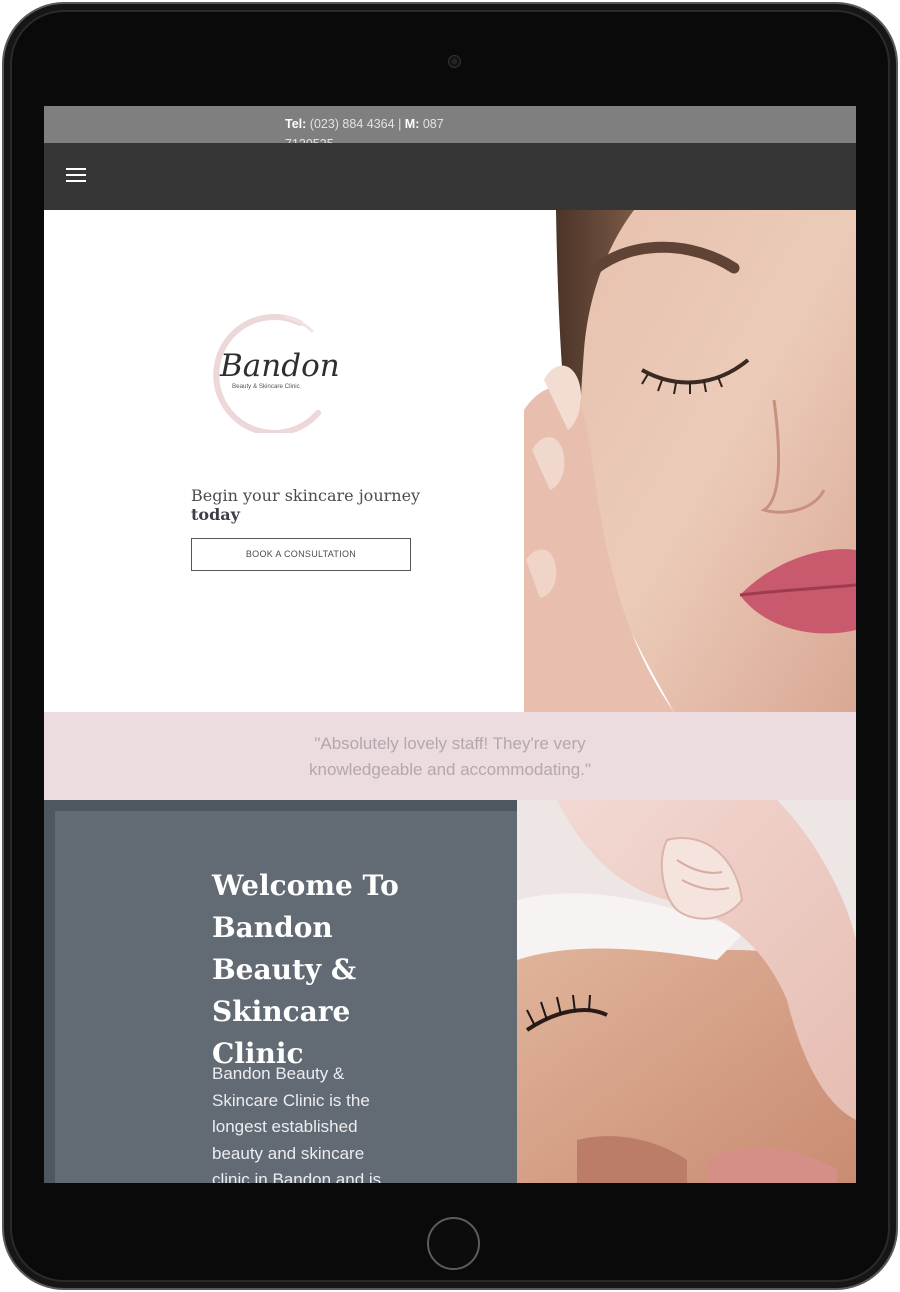 The width and height of the screenshot is (900, 1292). I want to click on book-consultation-button: BOOK A CONSULTATION, so click(301, 554).